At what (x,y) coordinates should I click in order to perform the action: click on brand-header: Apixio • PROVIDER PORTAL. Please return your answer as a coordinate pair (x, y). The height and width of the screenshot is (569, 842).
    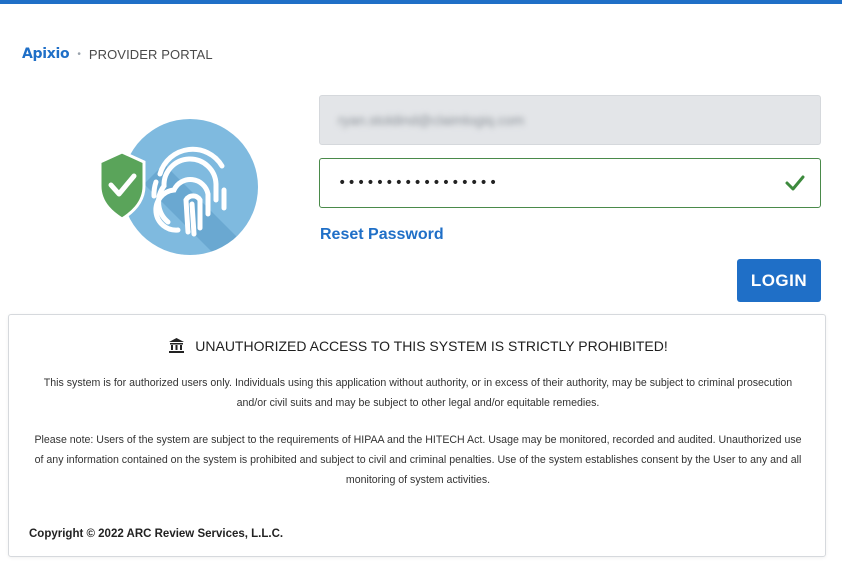
    Looking at the image, I should click on (117, 54).